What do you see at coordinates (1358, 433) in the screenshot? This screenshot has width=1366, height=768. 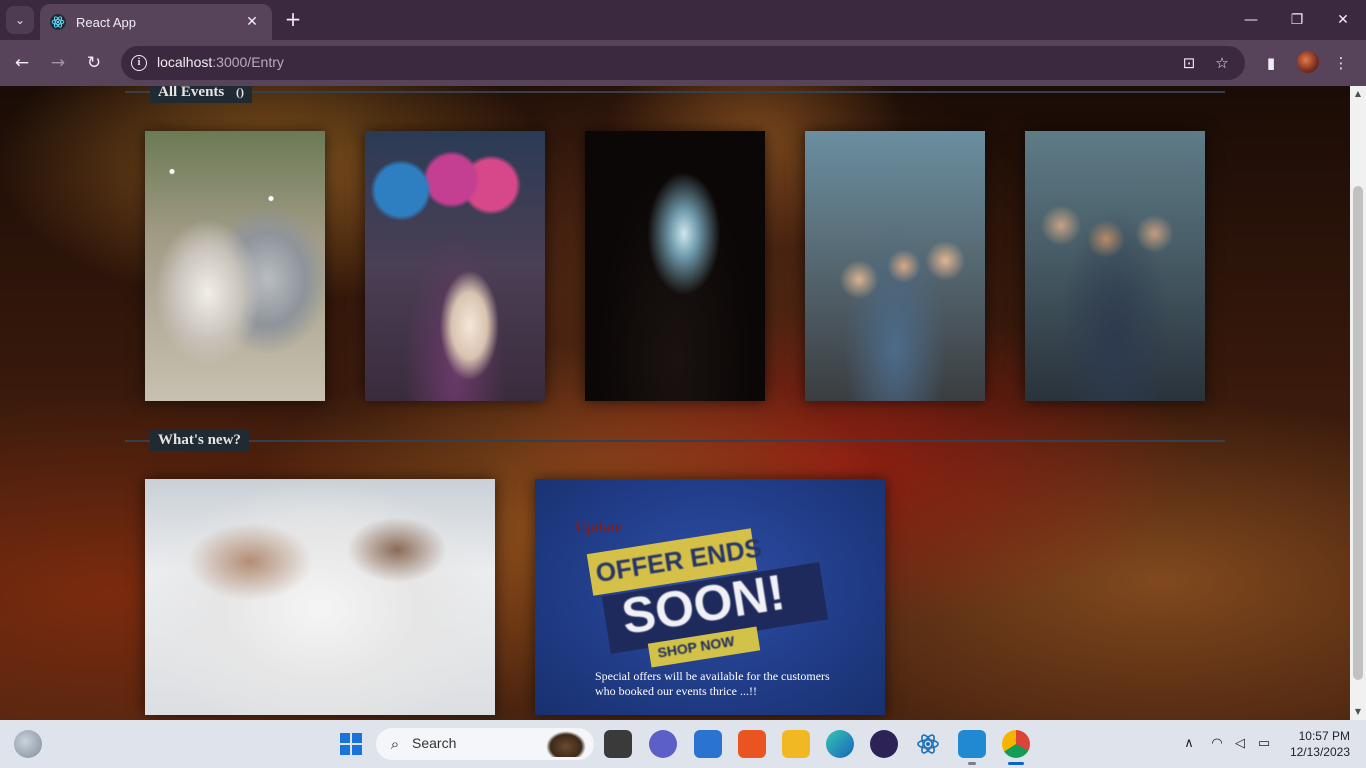 I see `scroll-thumb` at bounding box center [1358, 433].